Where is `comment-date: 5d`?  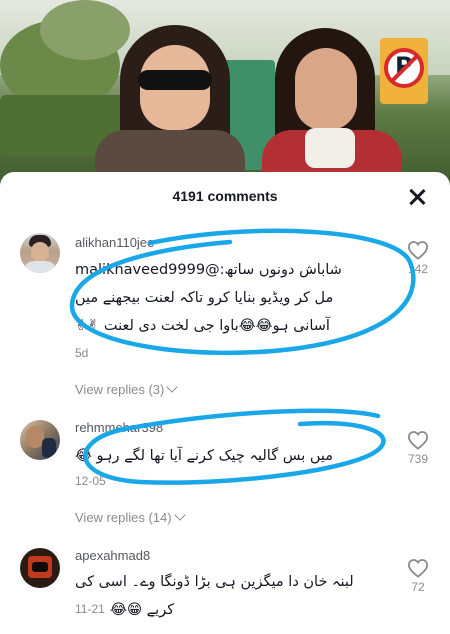 comment-date: 5d is located at coordinates (82, 353).